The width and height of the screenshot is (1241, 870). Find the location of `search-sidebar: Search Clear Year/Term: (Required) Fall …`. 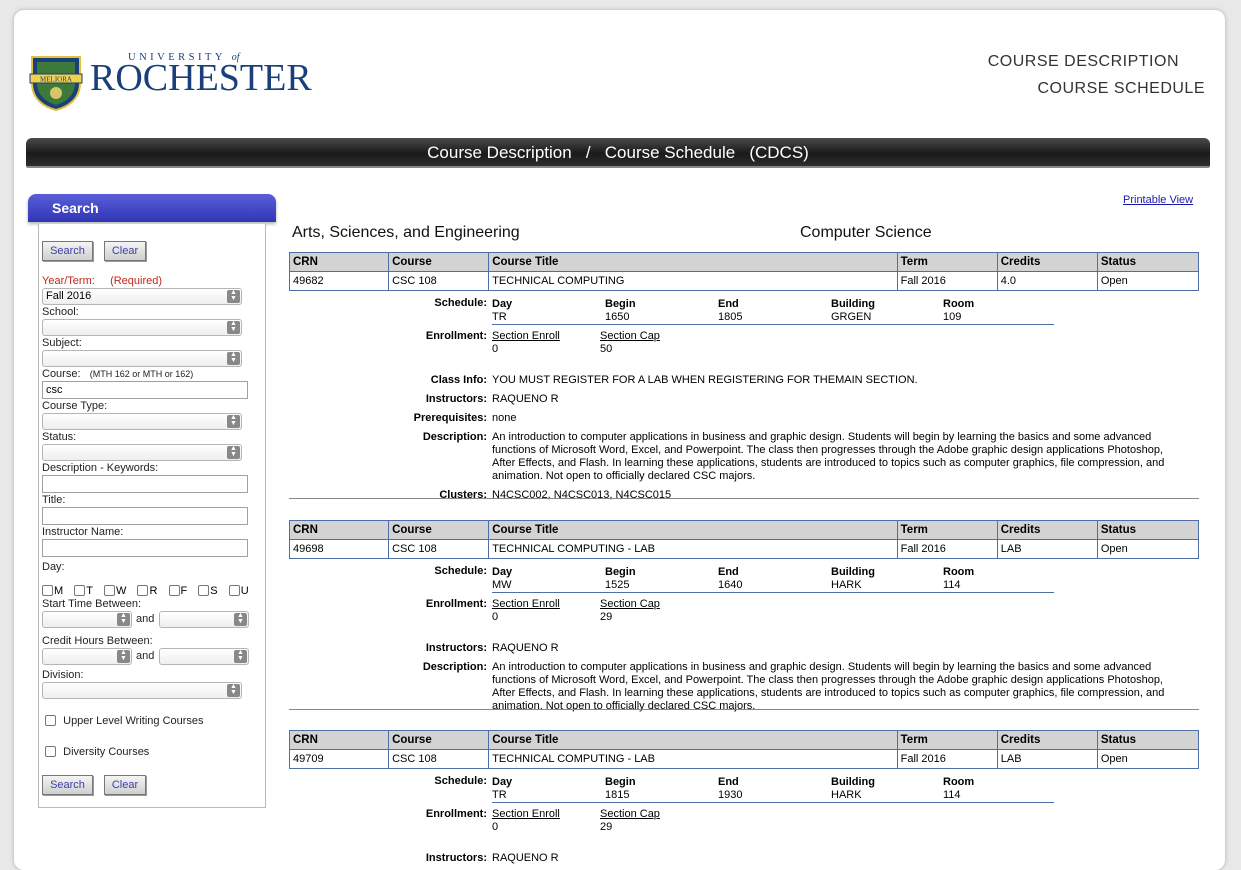

search-sidebar: Search Clear Year/Term: (Required) Fall … is located at coordinates (152, 516).